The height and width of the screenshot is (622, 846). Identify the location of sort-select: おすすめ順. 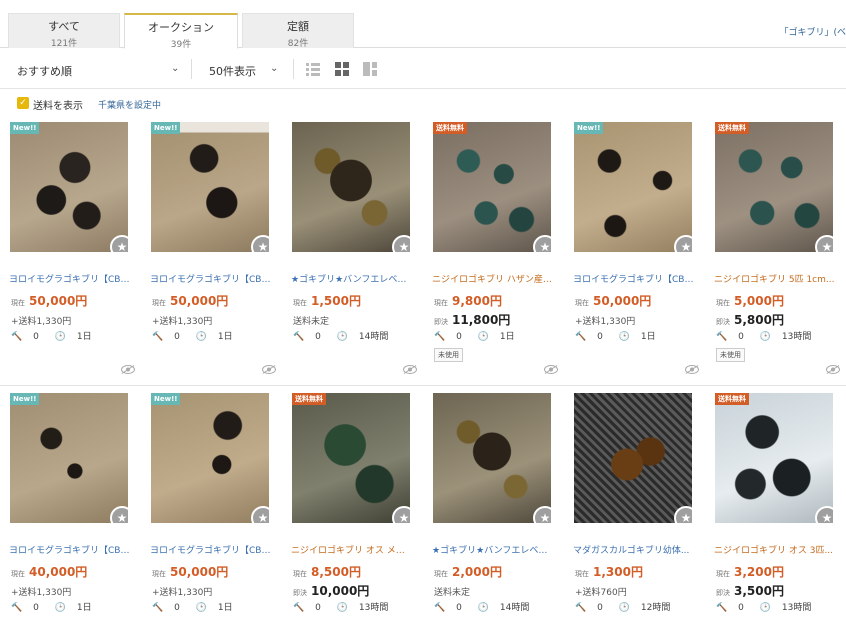
(44, 71).